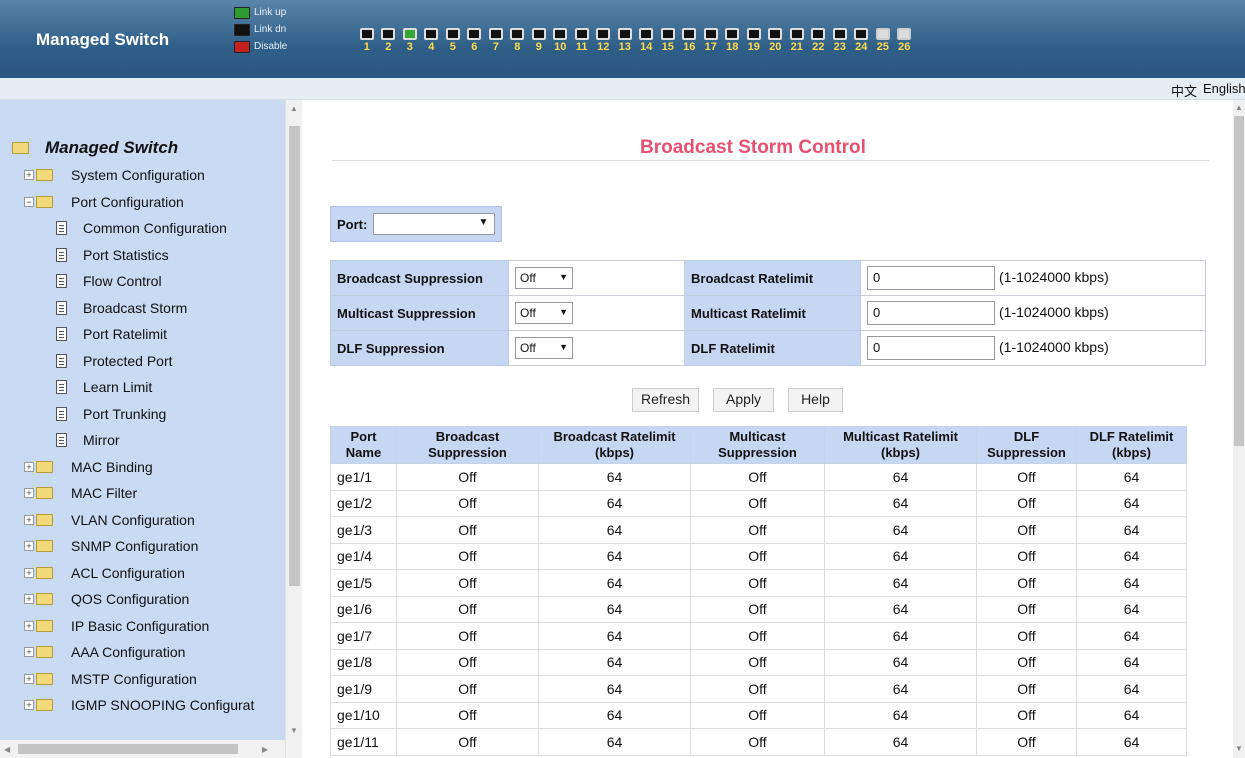 Image resolution: width=1245 pixels, height=758 pixels. Describe the element at coordinates (797, 40) in the screenshot. I see `port-21: 21` at that location.